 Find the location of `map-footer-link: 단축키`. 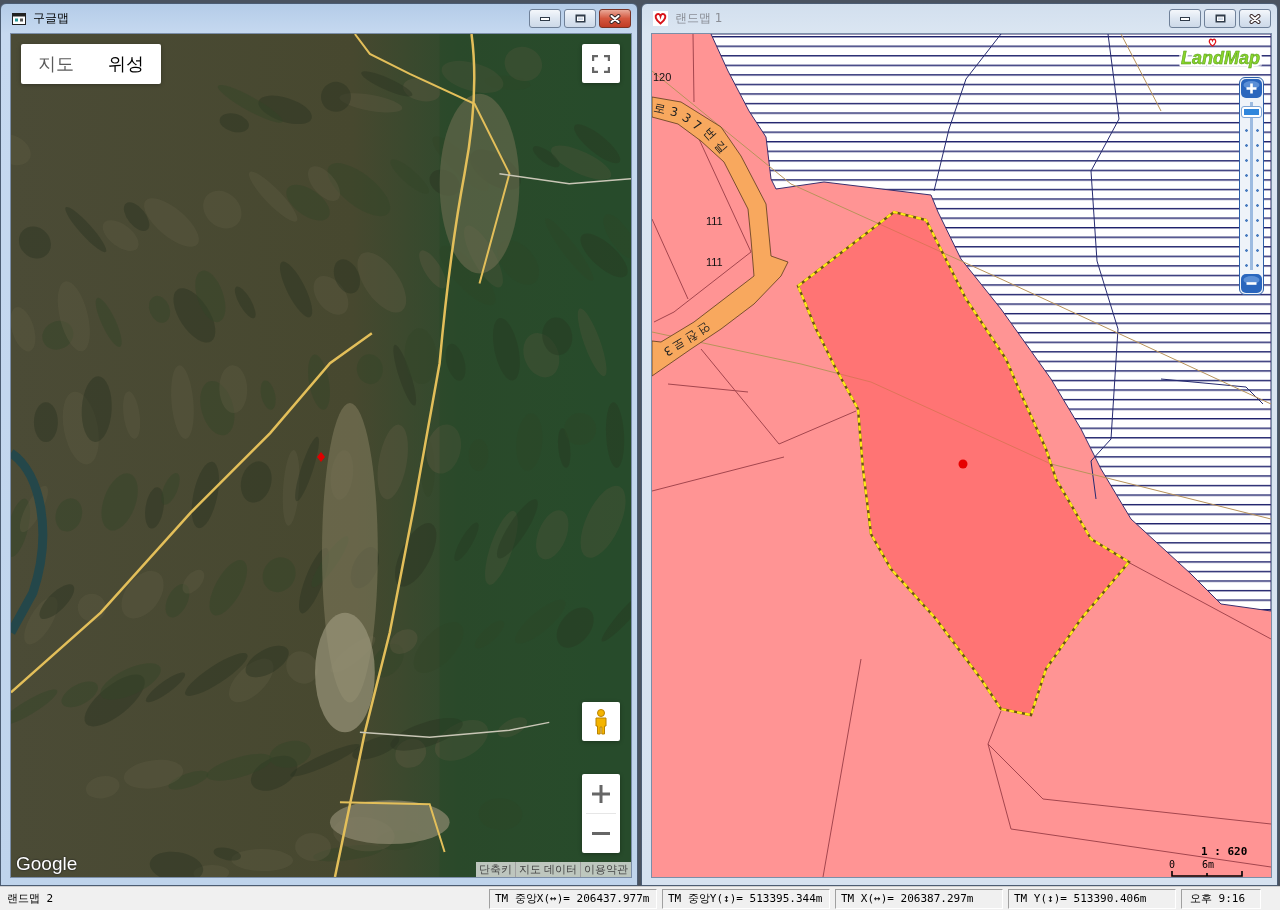

map-footer-link: 단축키 is located at coordinates (495, 869).